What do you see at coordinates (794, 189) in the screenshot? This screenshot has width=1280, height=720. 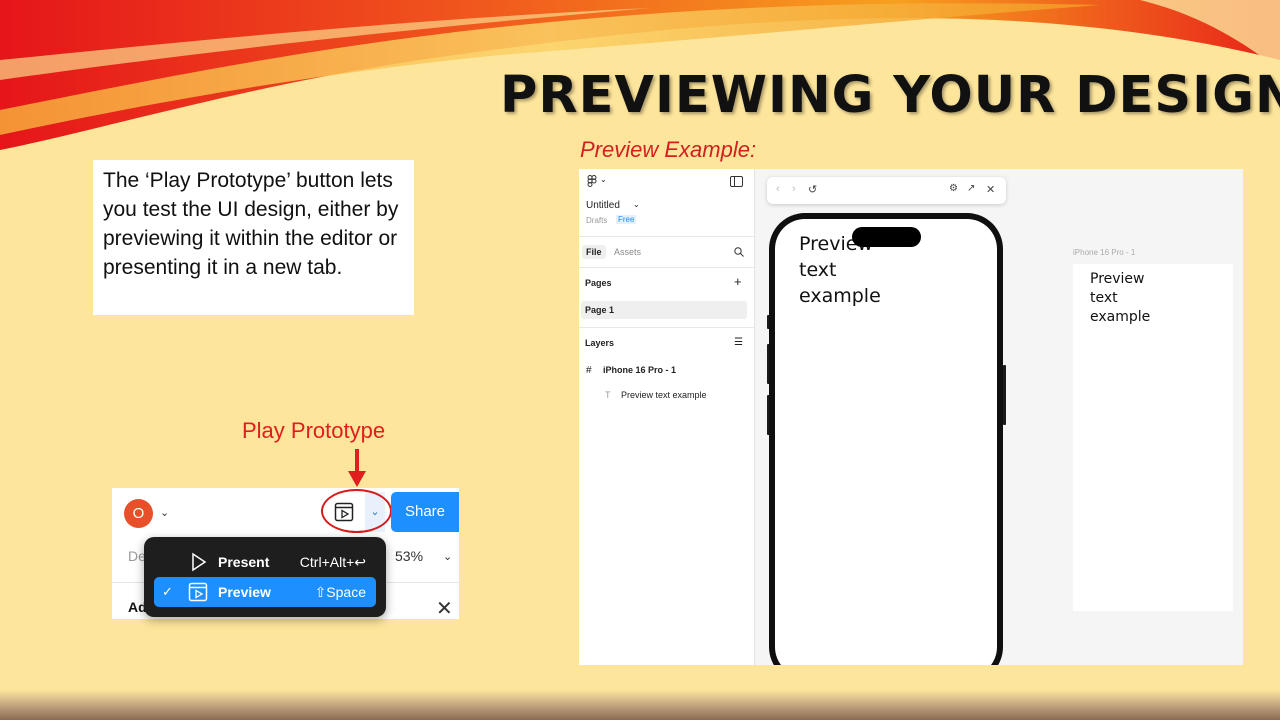 I see `forward-icon: ›` at bounding box center [794, 189].